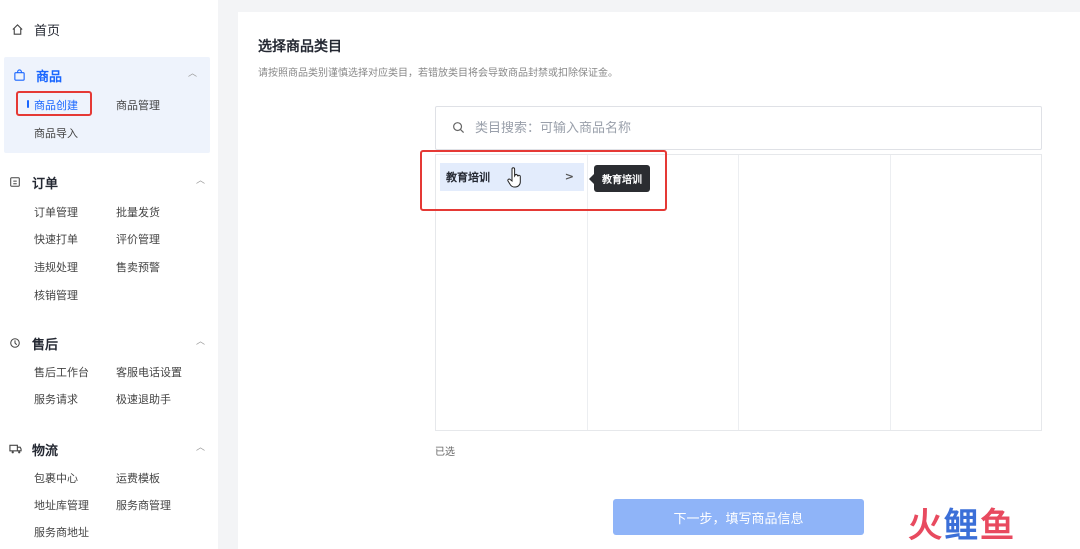 The image size is (1080, 549). What do you see at coordinates (15, 343) in the screenshot?
I see `after-sale-icon` at bounding box center [15, 343].